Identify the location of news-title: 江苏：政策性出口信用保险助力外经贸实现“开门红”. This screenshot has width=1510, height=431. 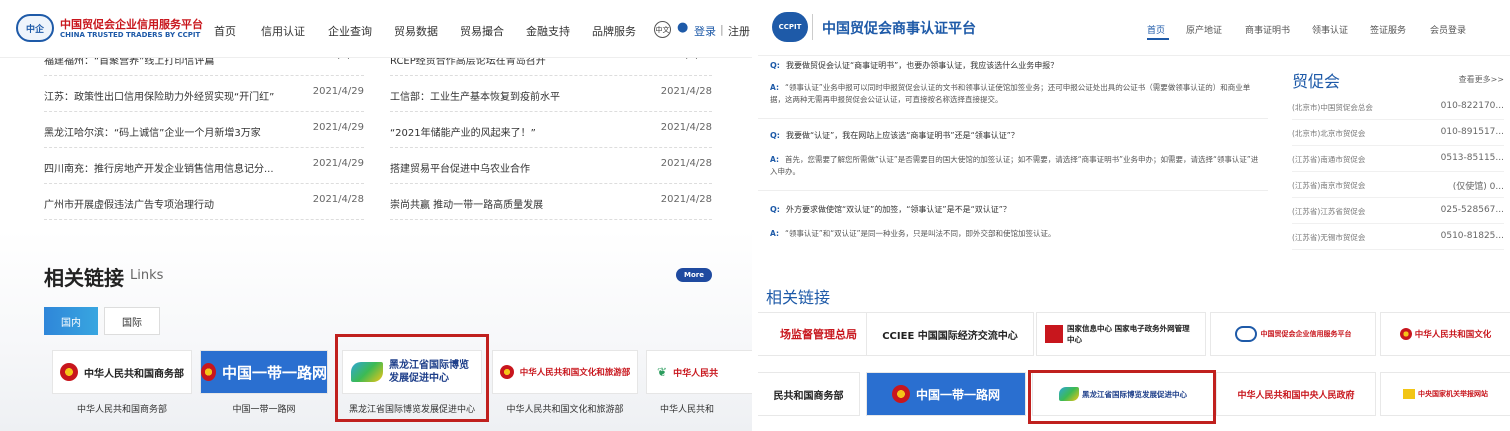
(169, 95).